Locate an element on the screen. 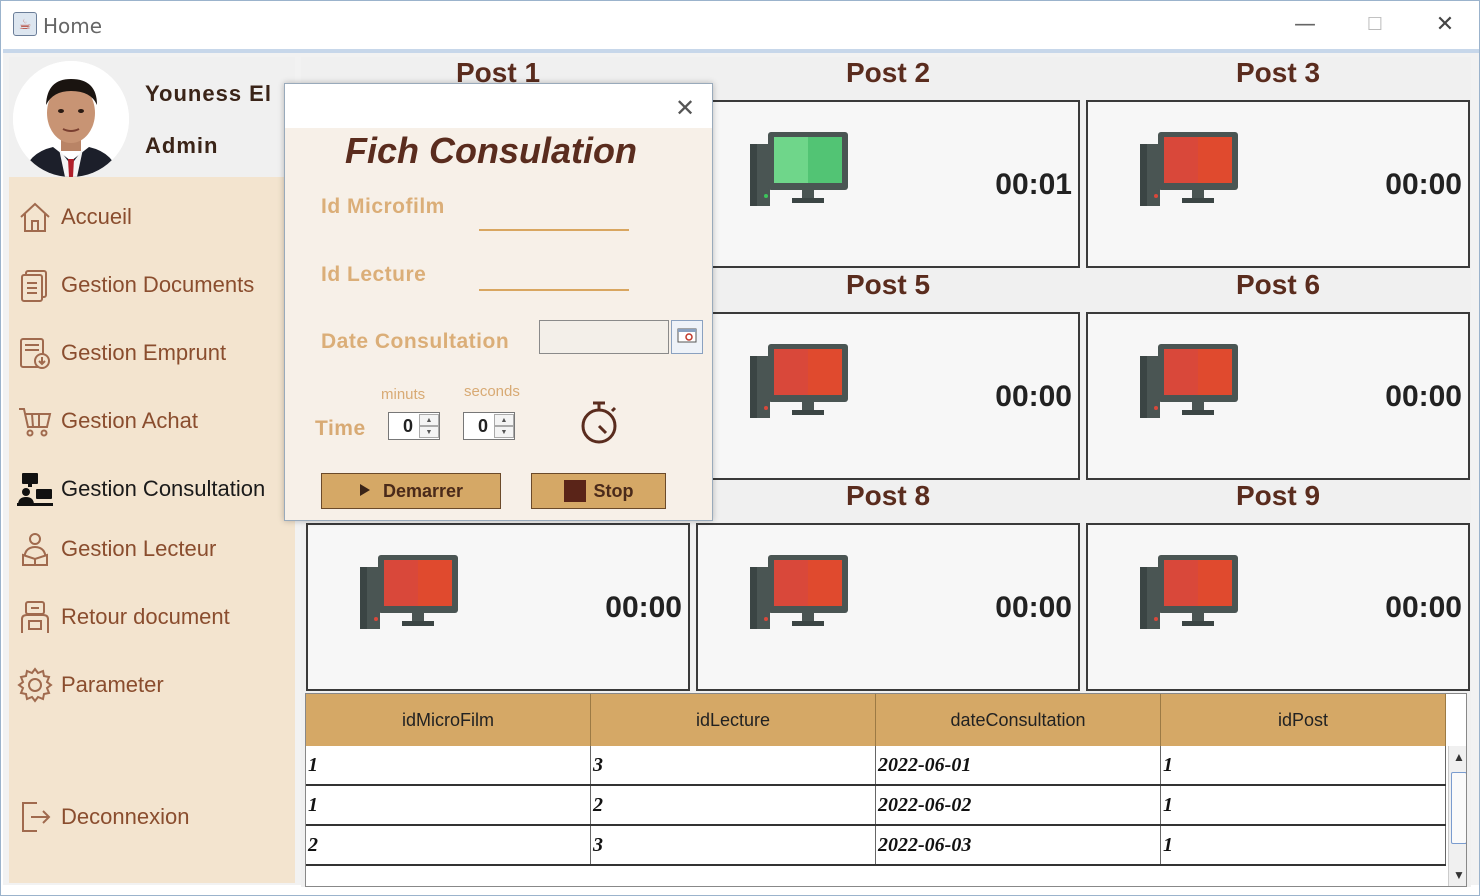 This screenshot has height=896, width=1480. seconds-value: 0 is located at coordinates (483, 426).